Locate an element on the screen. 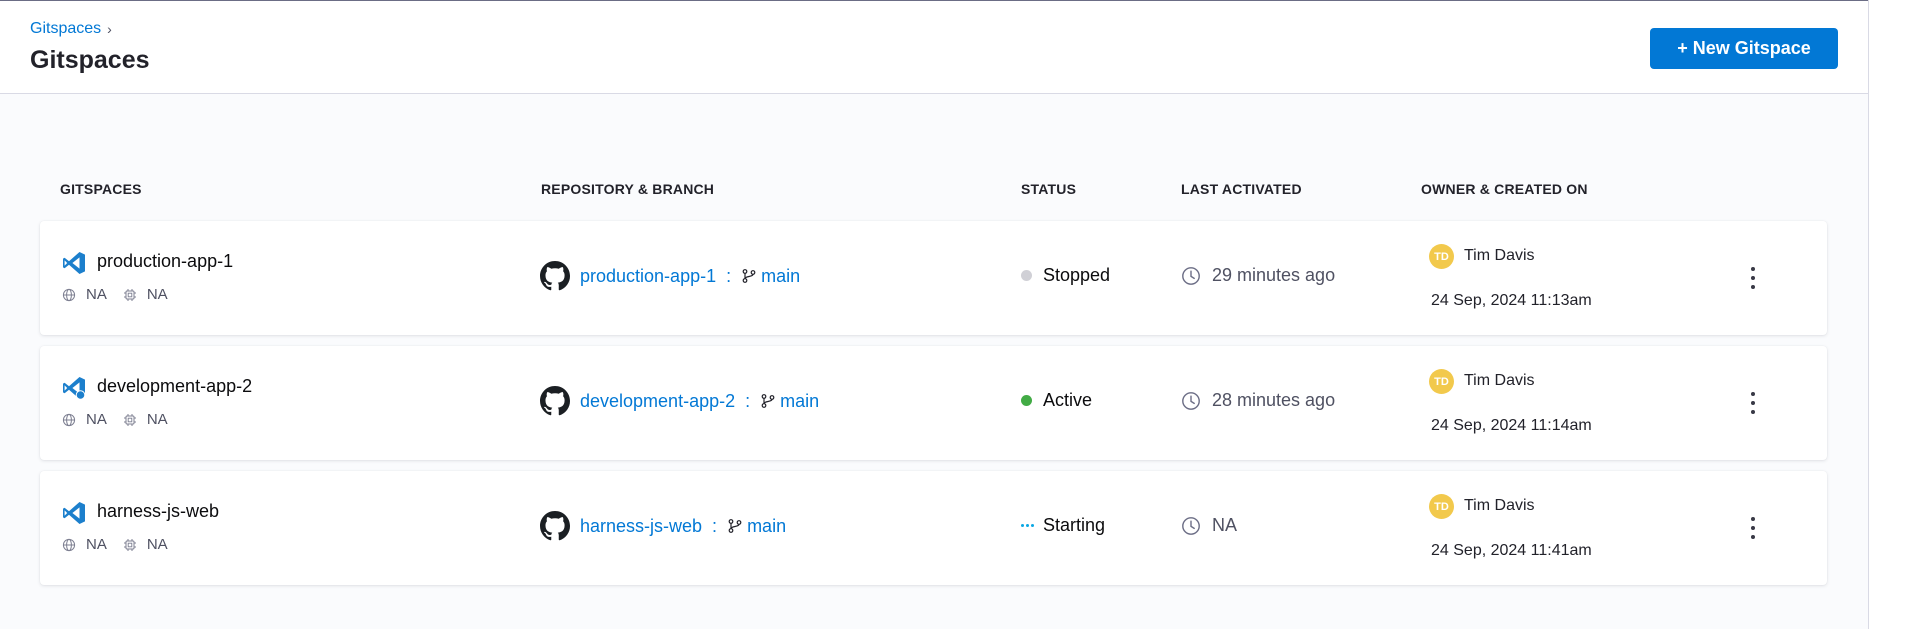  last-activated-value: 28 minutes ago is located at coordinates (1274, 400).